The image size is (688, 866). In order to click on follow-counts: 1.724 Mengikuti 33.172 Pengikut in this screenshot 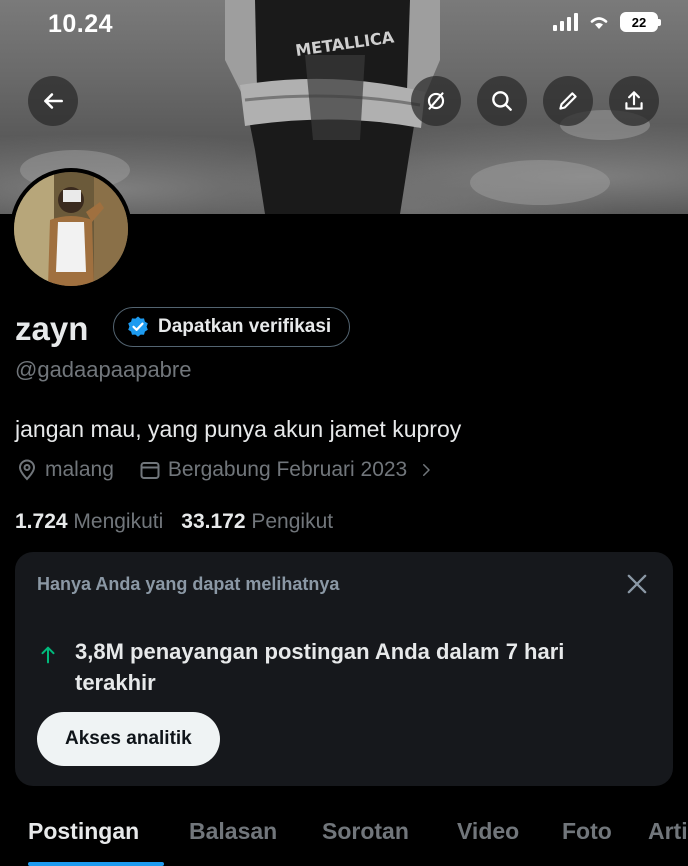, I will do `click(174, 522)`.